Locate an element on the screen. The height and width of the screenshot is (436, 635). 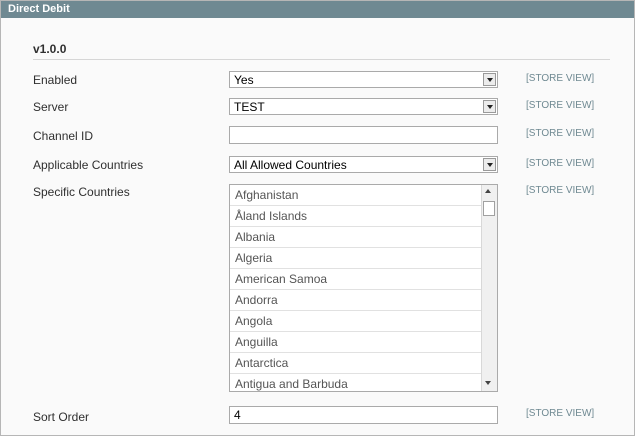
version-heading: v1.0.0 is located at coordinates (50, 49).